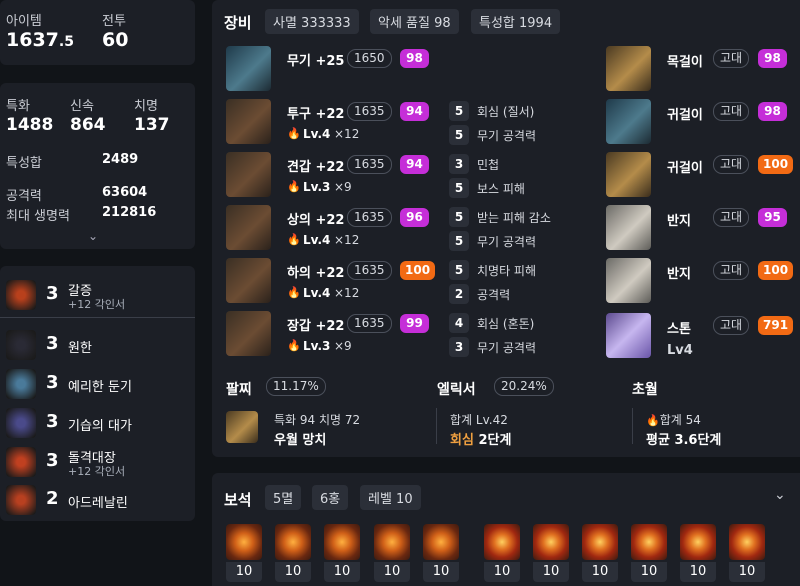  Describe the element at coordinates (776, 325) in the screenshot. I see `accessory-quality-badge: 791` at that location.